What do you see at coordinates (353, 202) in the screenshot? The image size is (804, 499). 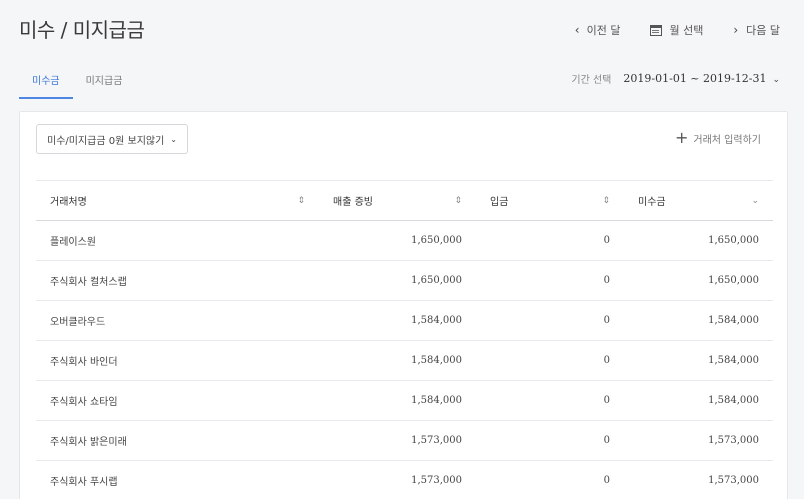 I see `column-header-label: 매출 증빙` at bounding box center [353, 202].